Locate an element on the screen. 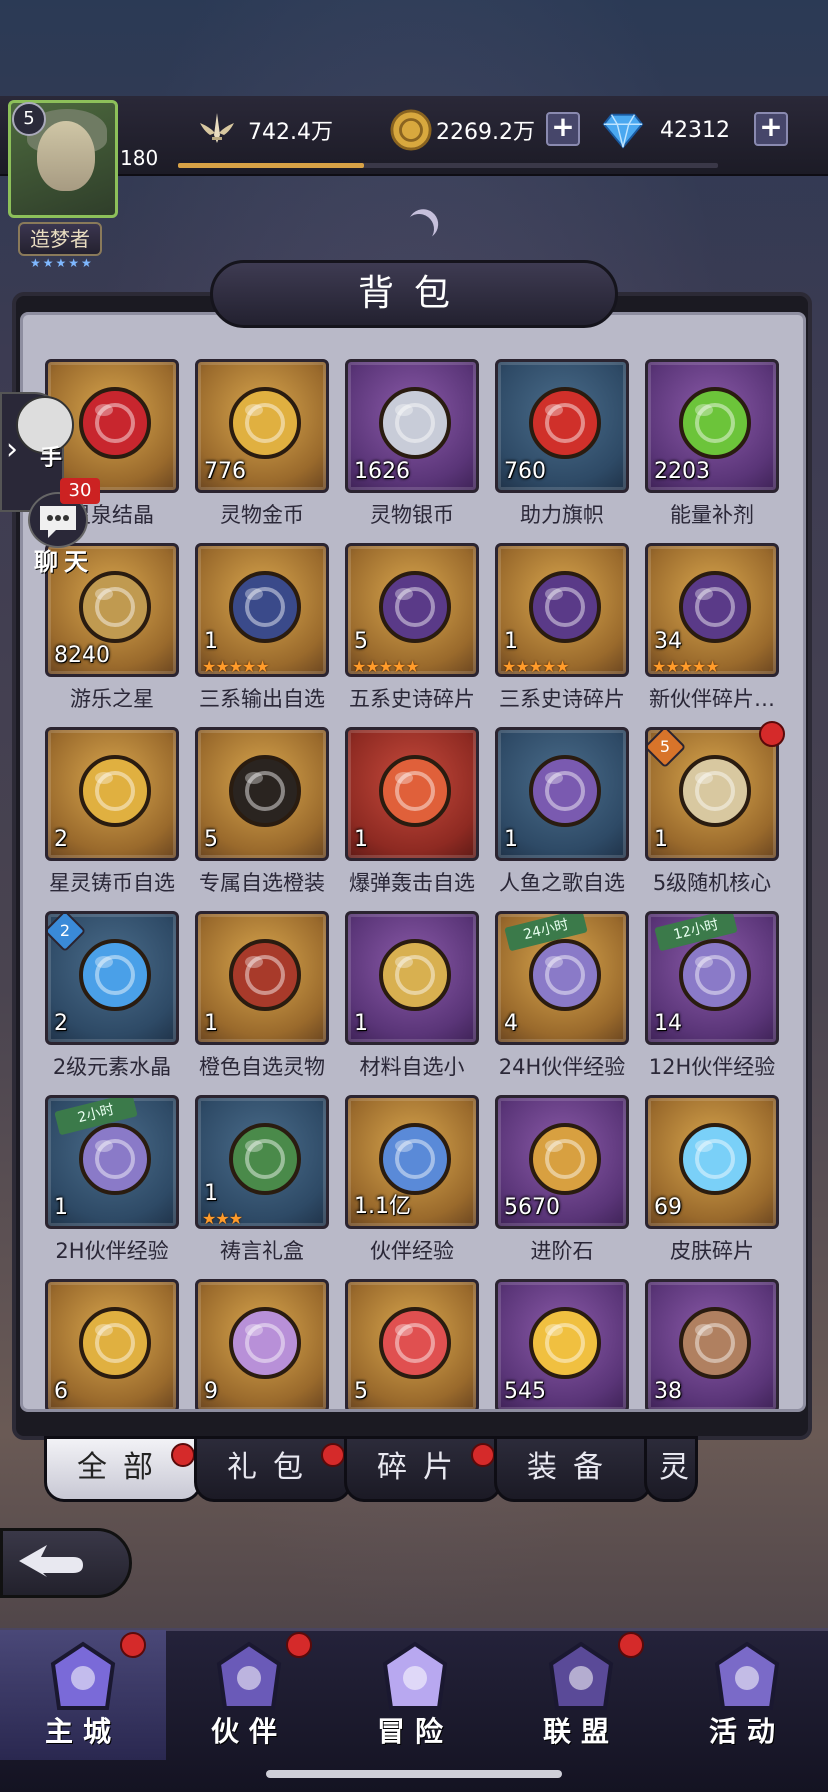 The width and height of the screenshot is (828, 1792). item-cell: 69 皮肤碎片 is located at coordinates (712, 1180).